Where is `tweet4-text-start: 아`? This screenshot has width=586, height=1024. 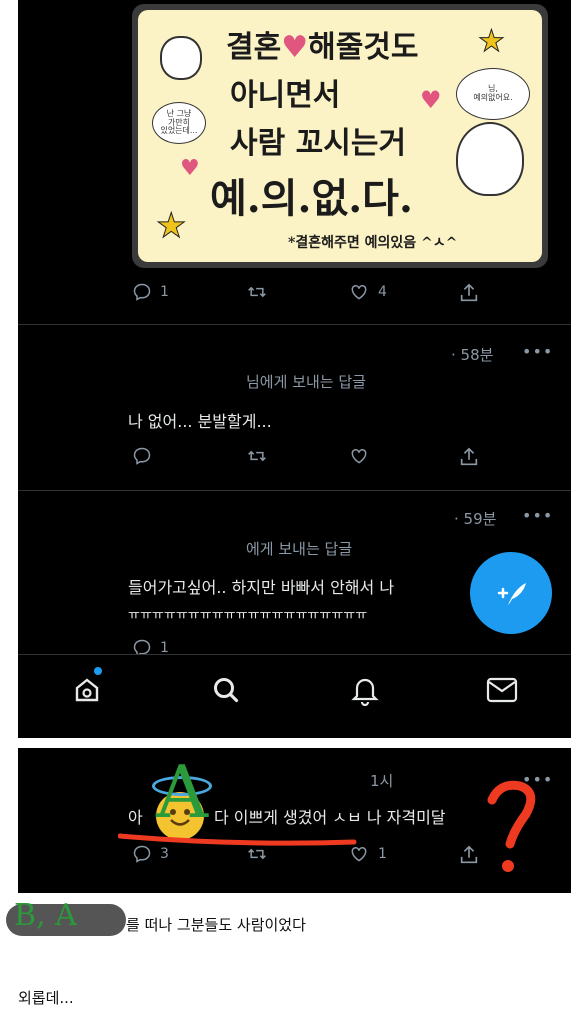 tweet4-text-start: 아 is located at coordinates (135, 817).